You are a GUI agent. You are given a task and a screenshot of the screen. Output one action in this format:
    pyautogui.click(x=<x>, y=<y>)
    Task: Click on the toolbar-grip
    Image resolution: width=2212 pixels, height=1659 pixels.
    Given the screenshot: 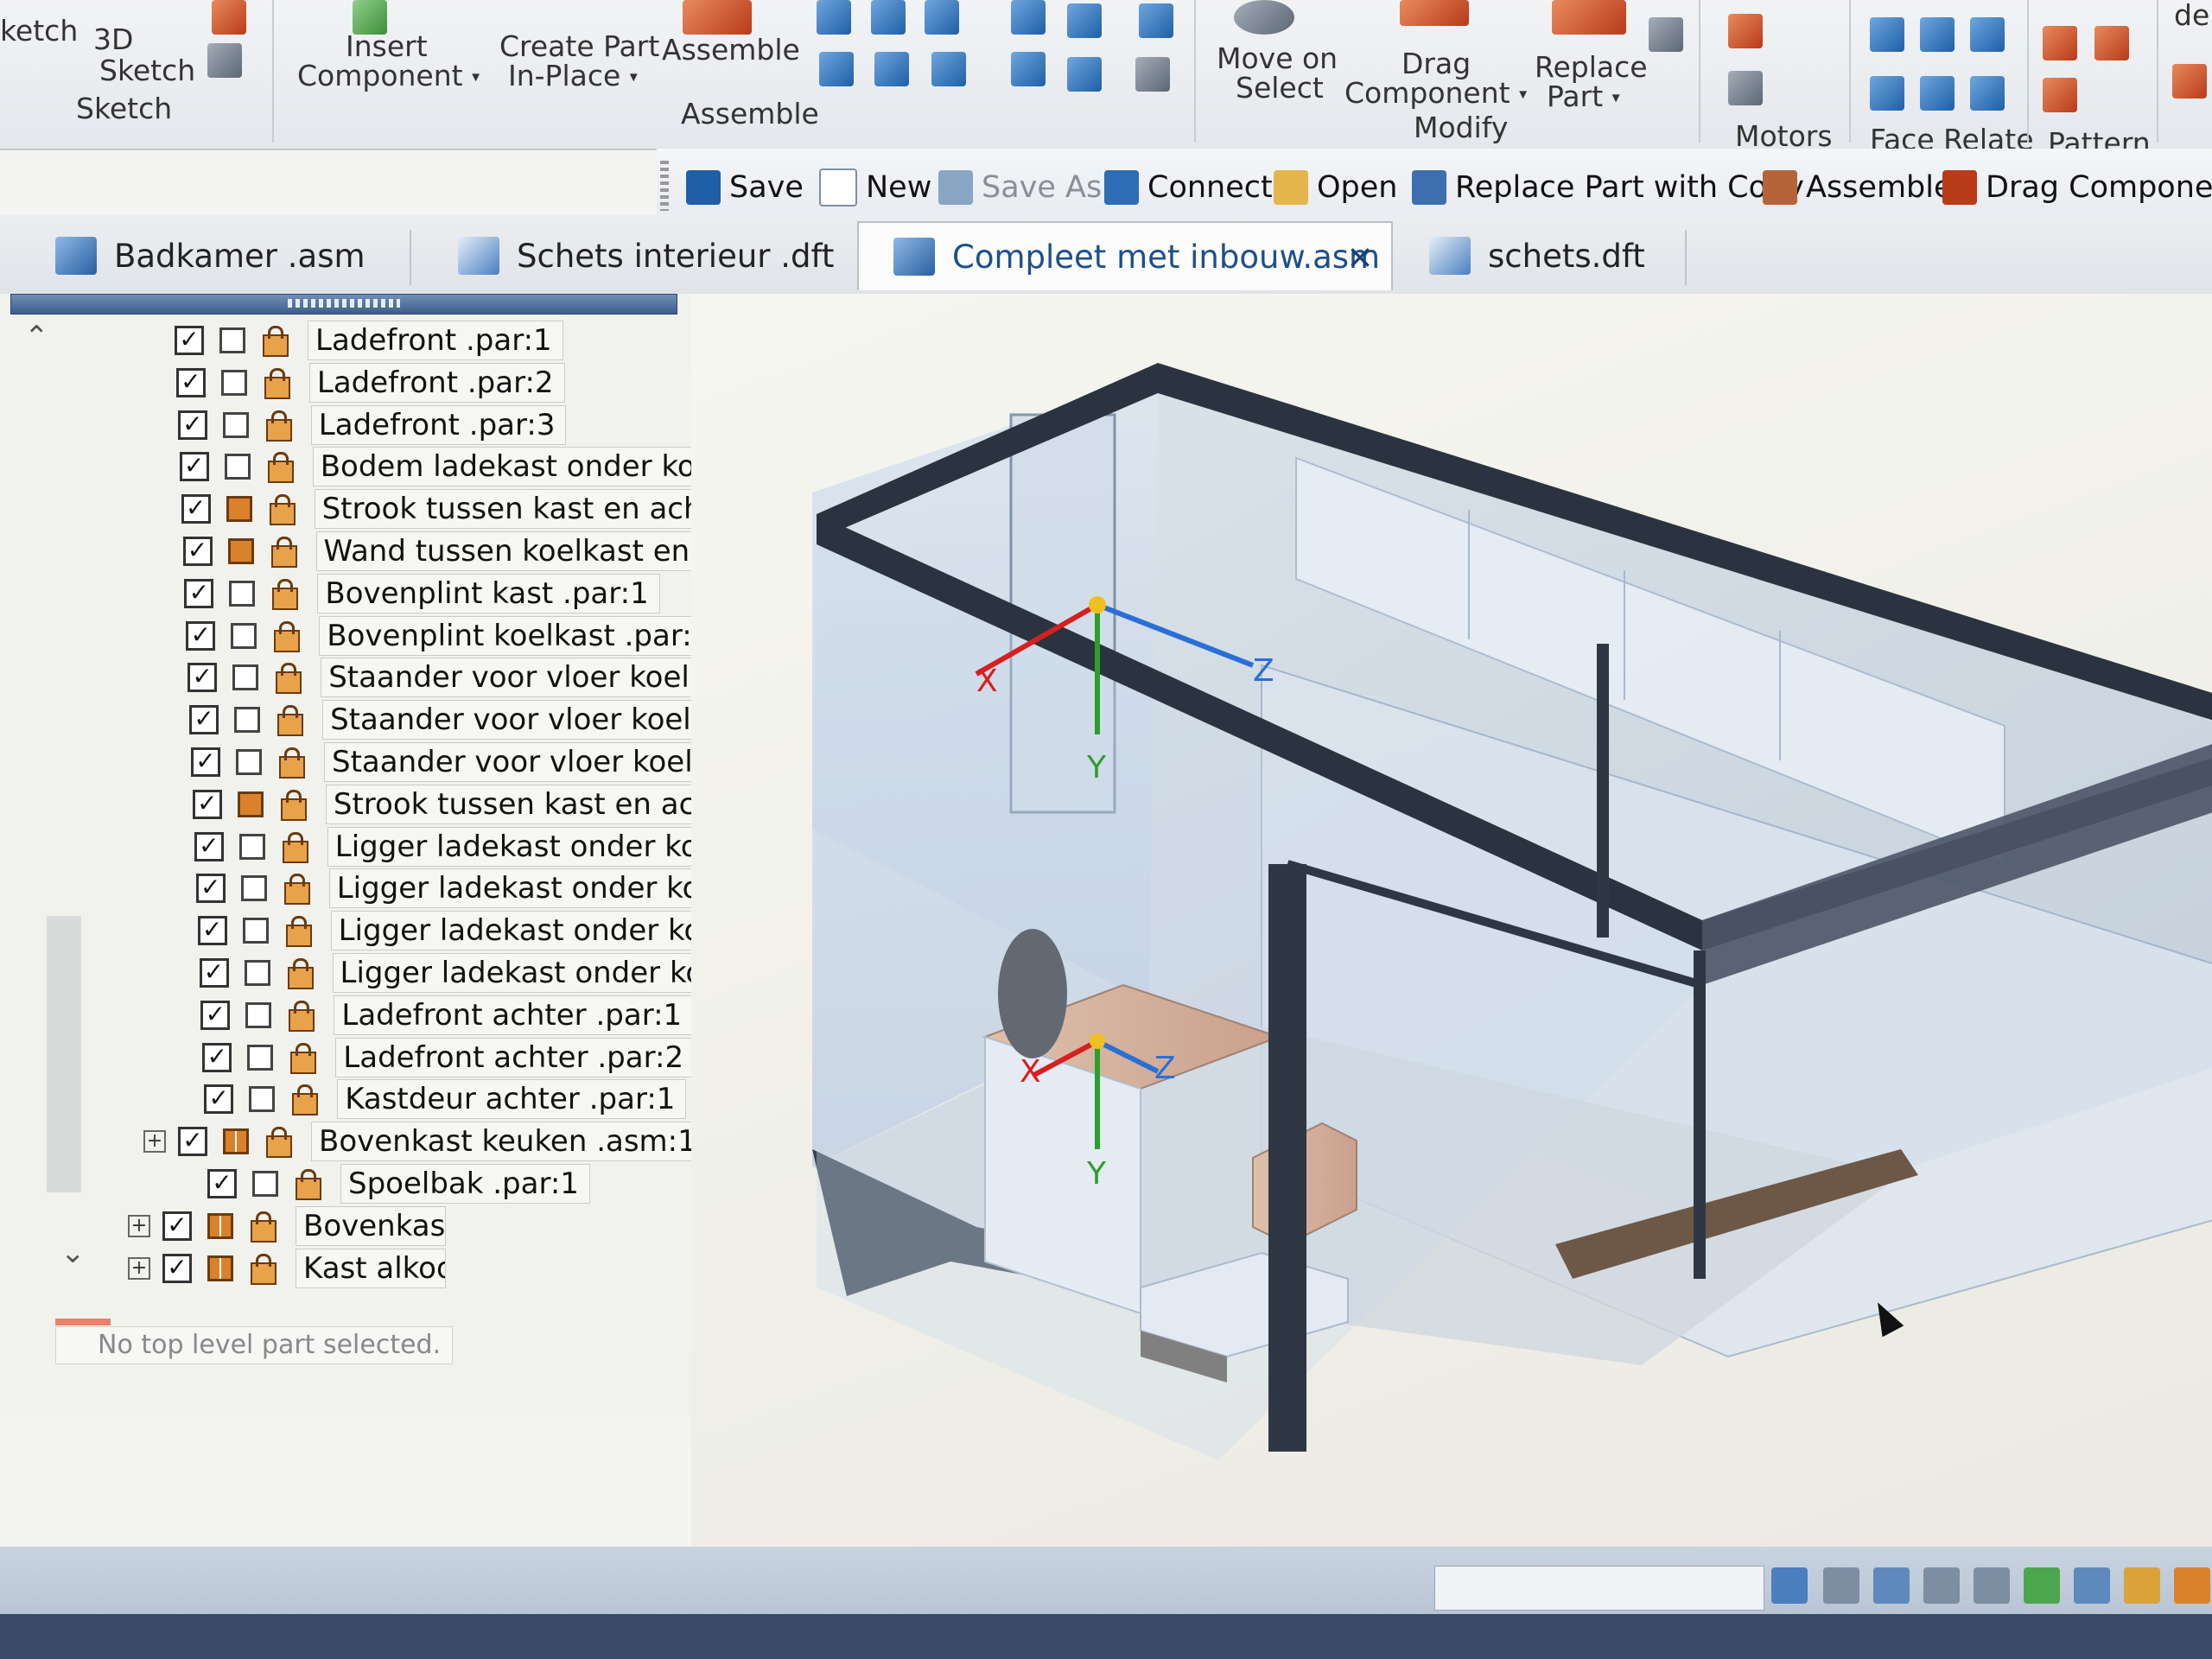 What is the action you would take?
    pyautogui.click(x=664, y=186)
    